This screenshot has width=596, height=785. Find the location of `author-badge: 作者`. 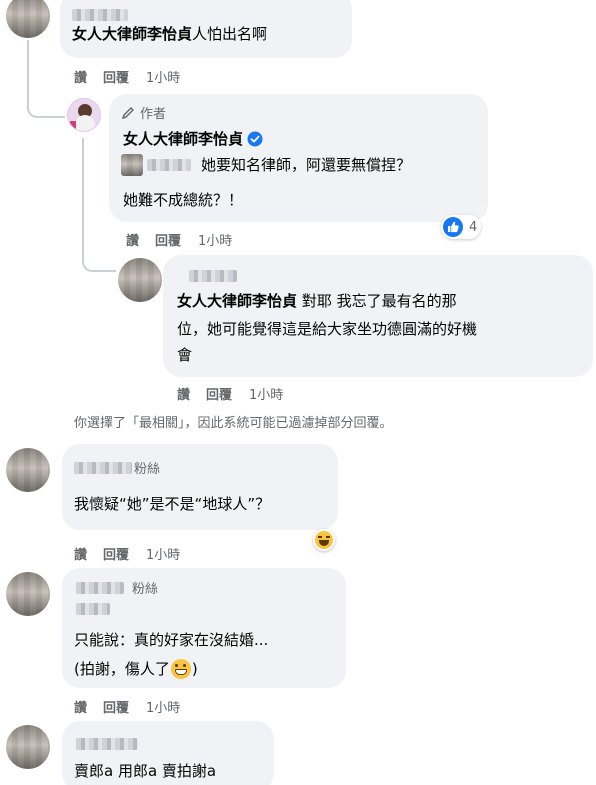

author-badge: 作者 is located at coordinates (143, 112).